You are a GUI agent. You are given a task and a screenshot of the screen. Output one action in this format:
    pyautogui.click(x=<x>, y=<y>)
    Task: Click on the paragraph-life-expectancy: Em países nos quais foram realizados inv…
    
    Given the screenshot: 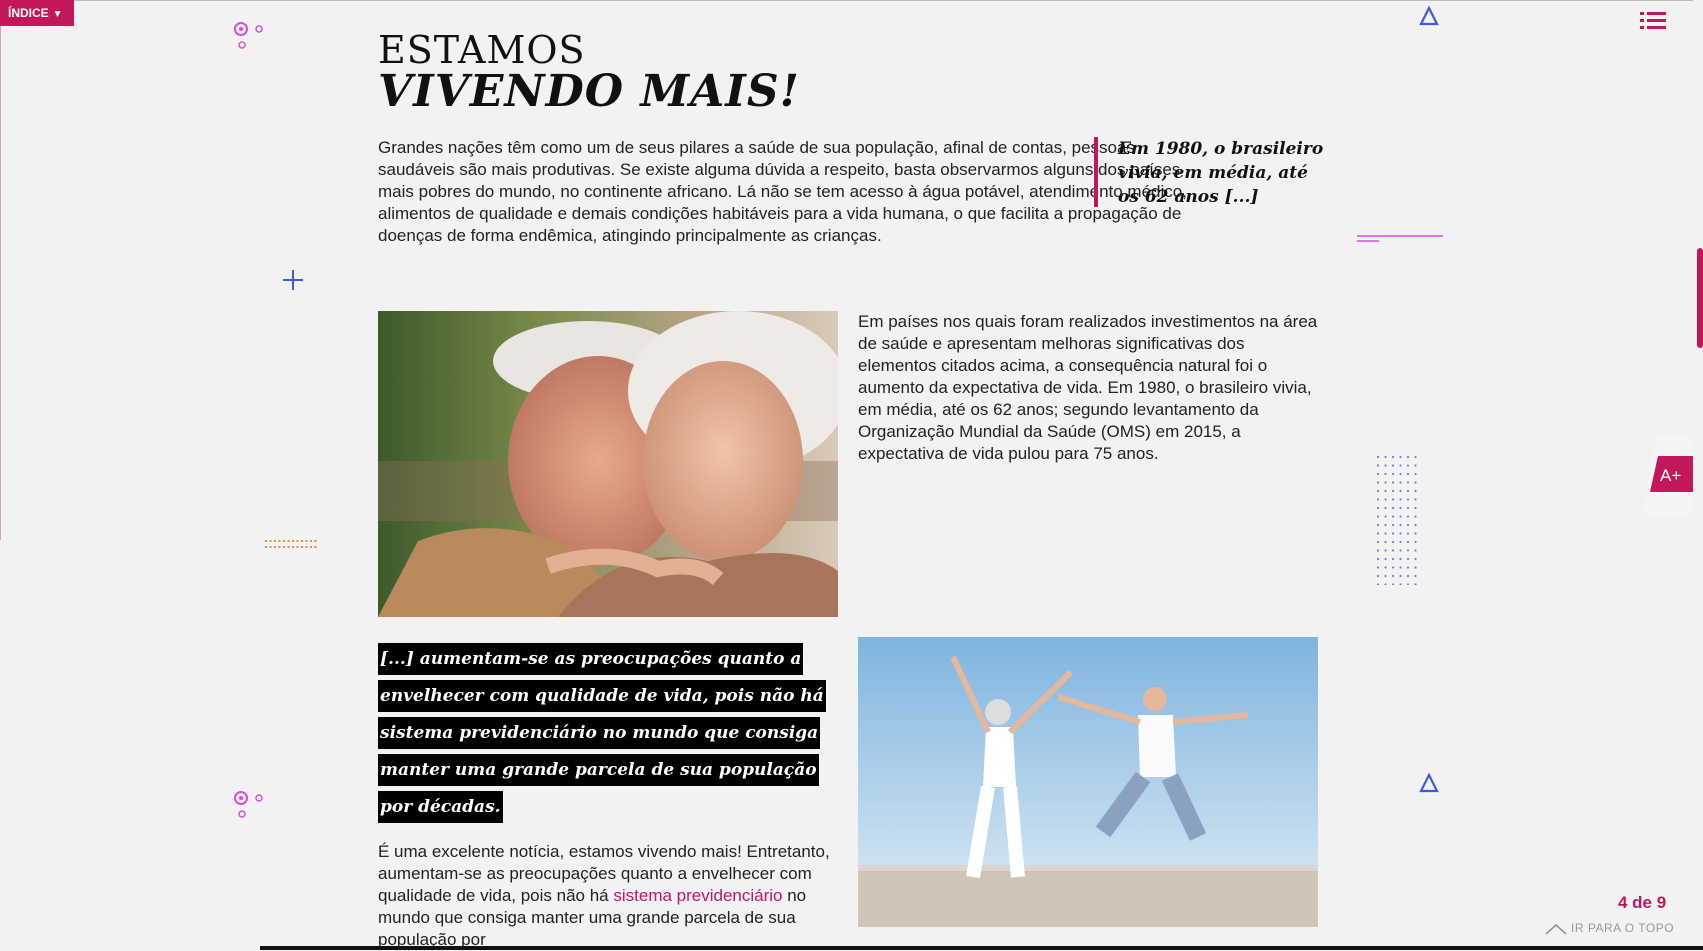 What is the action you would take?
    pyautogui.click(x=1088, y=387)
    